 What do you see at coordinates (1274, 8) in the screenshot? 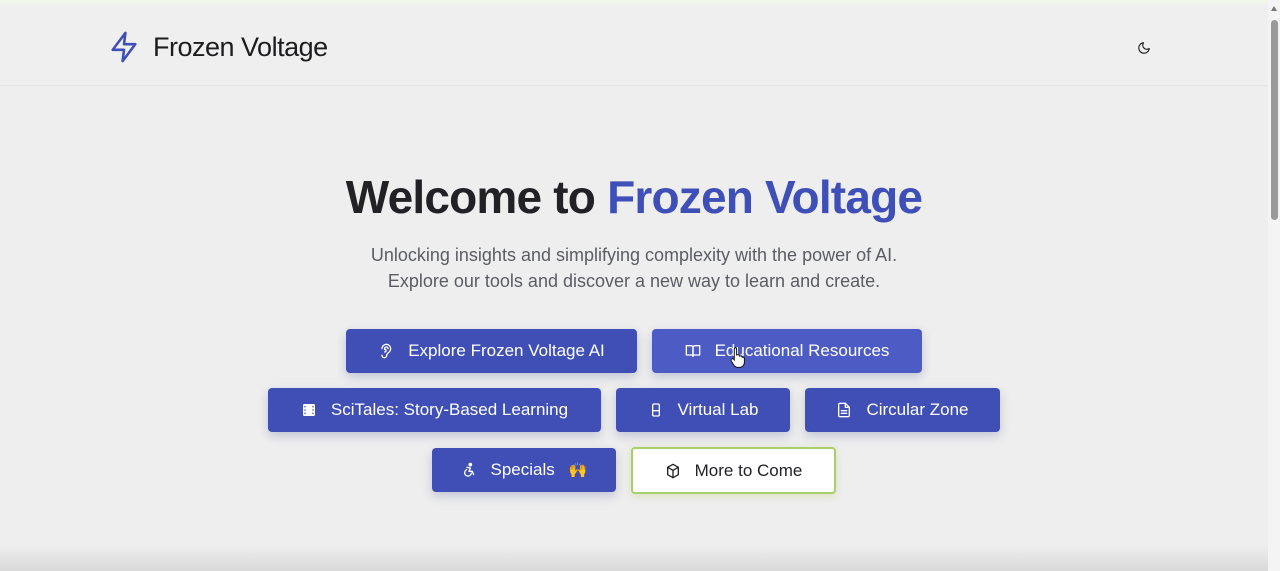
I see `scroll-up-arrow-icon` at bounding box center [1274, 8].